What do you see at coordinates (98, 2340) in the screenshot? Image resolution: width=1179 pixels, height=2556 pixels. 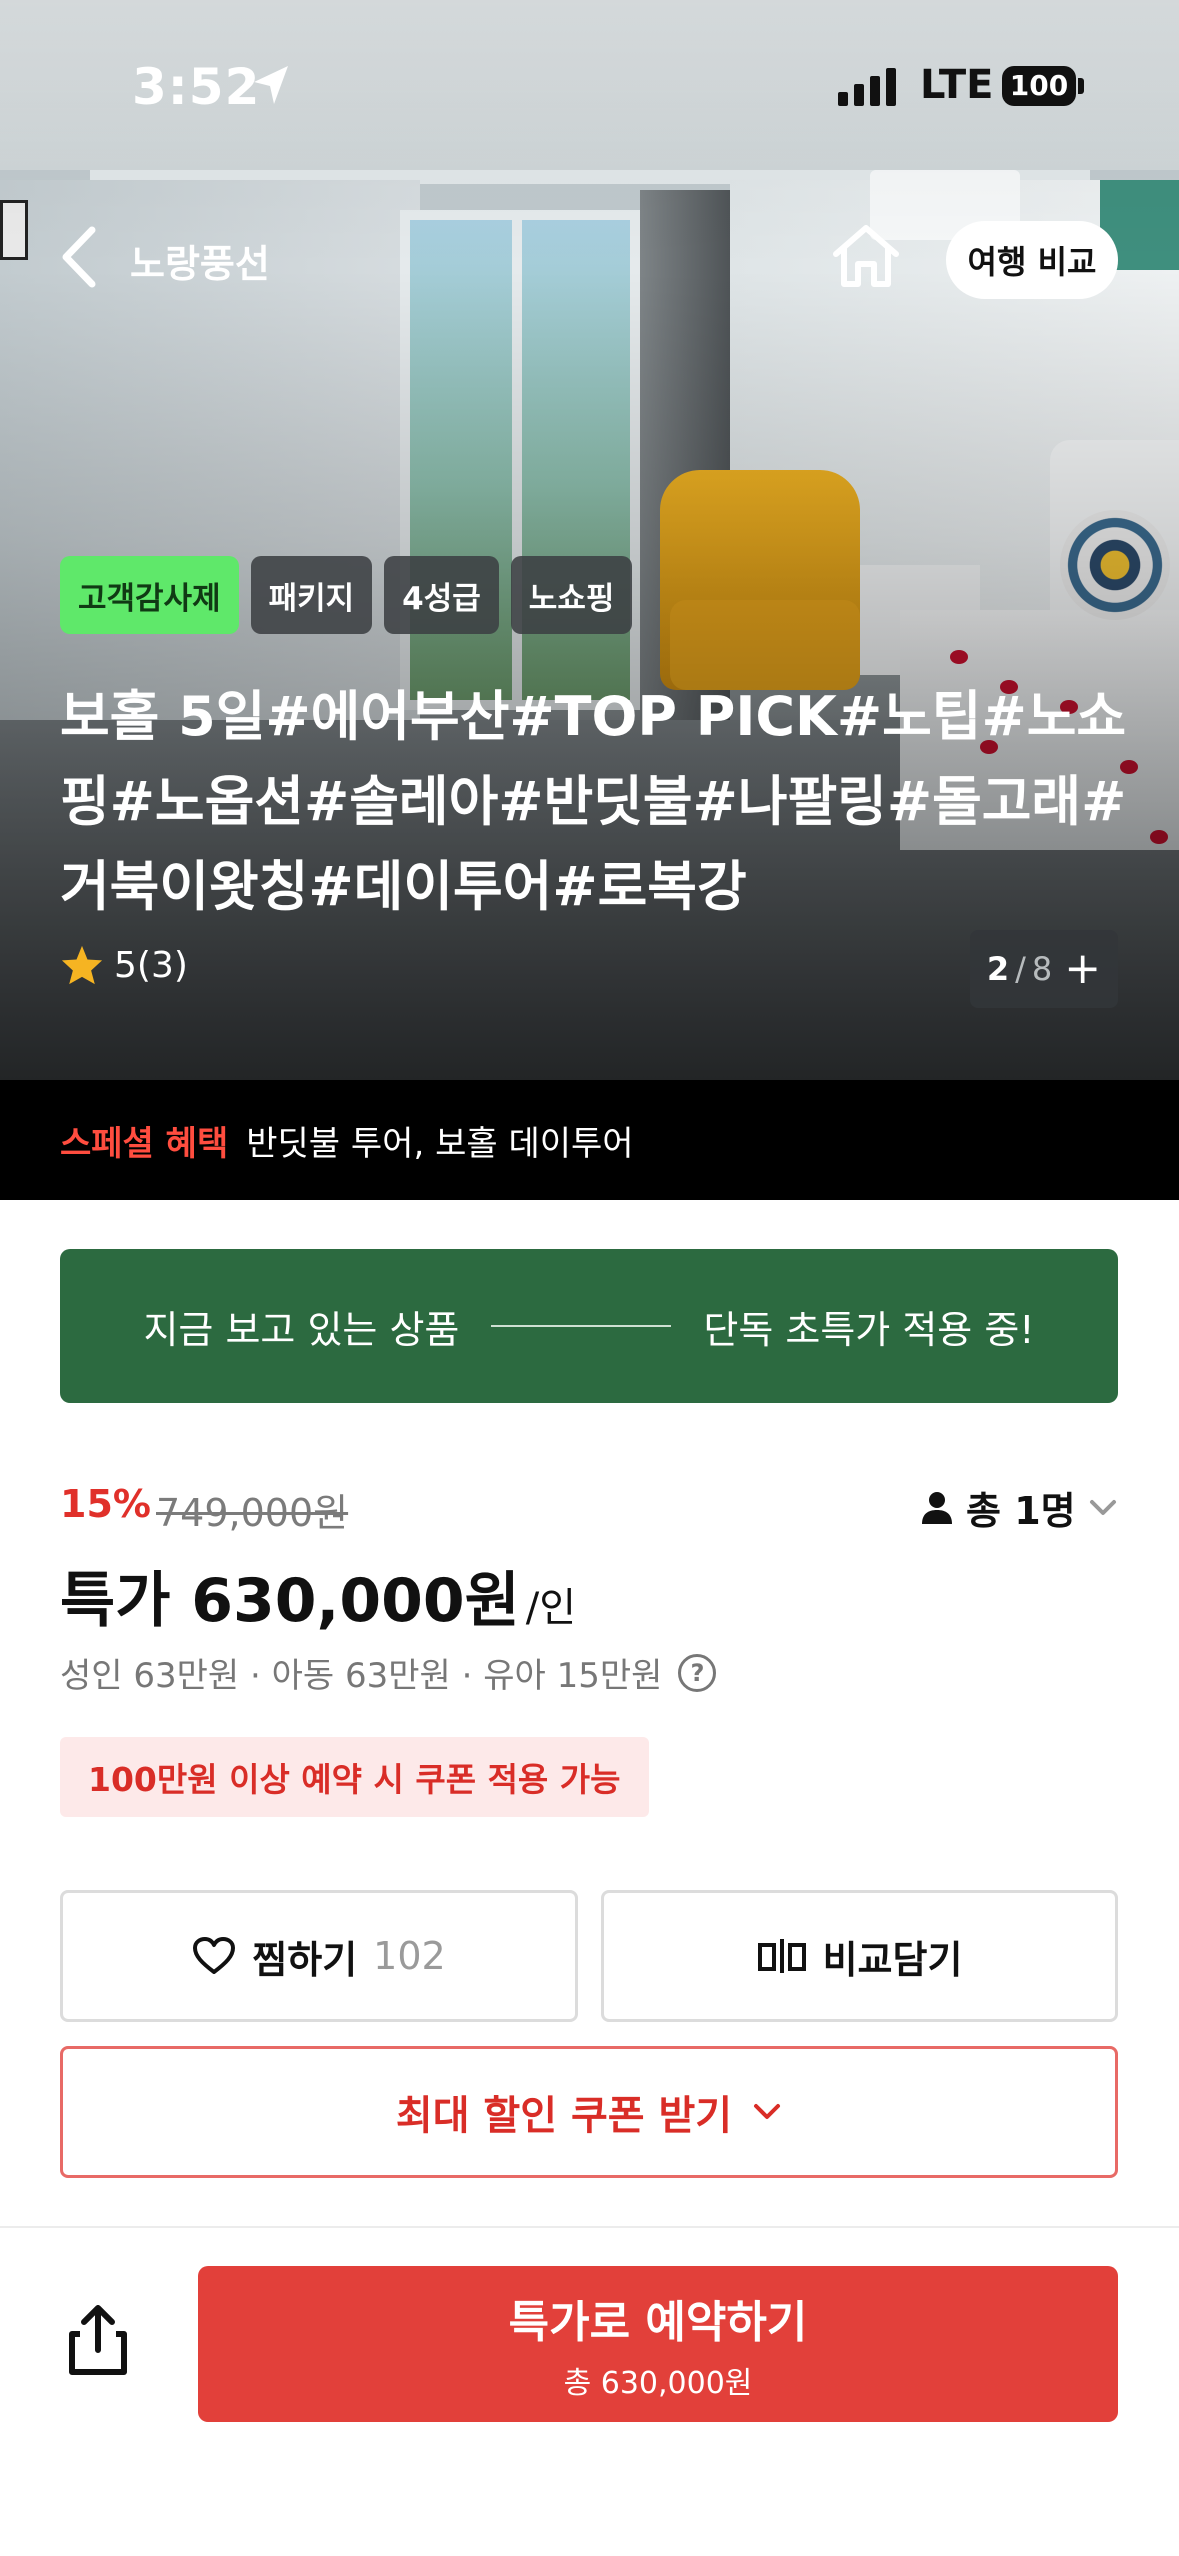 I see `share-icon` at bounding box center [98, 2340].